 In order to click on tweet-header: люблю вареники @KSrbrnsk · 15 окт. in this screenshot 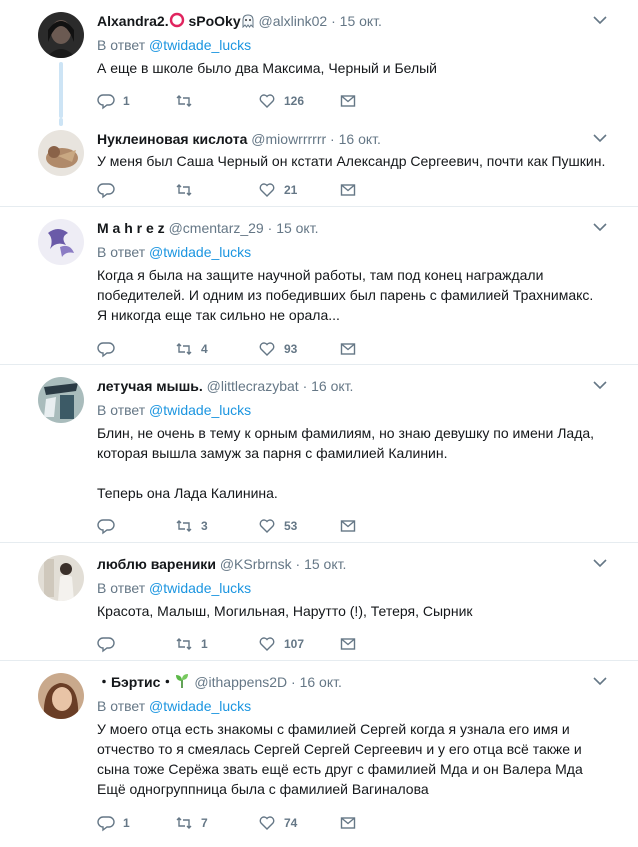, I will do `click(222, 564)`.